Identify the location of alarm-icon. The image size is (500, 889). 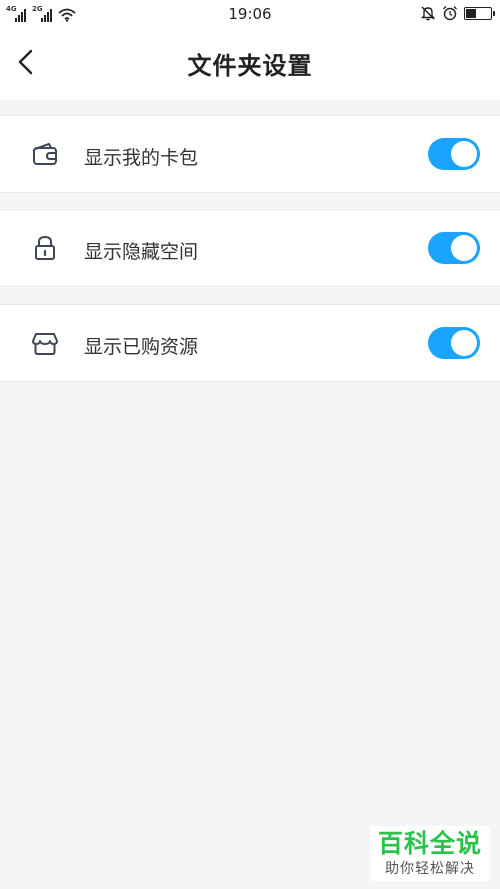
(450, 13).